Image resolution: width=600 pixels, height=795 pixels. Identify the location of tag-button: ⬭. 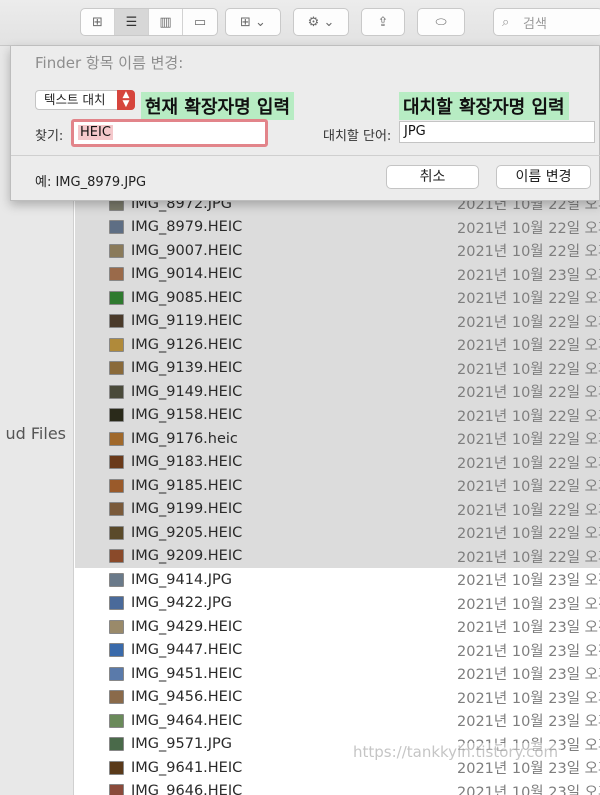
(441, 22).